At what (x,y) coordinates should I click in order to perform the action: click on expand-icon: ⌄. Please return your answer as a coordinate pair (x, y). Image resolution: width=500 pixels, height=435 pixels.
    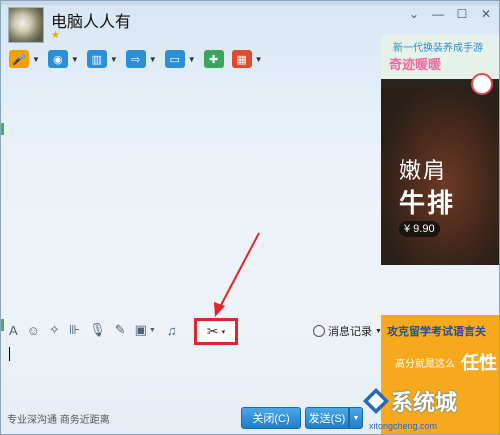
    Looking at the image, I should click on (414, 14).